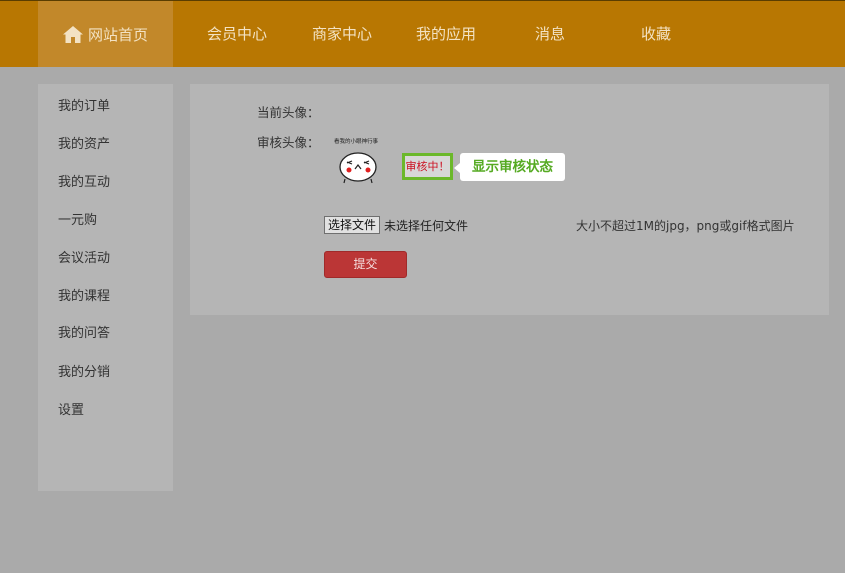 The width and height of the screenshot is (845, 573). What do you see at coordinates (84, 180) in the screenshot?
I see `sidebar-item-interactions: 我的互动` at bounding box center [84, 180].